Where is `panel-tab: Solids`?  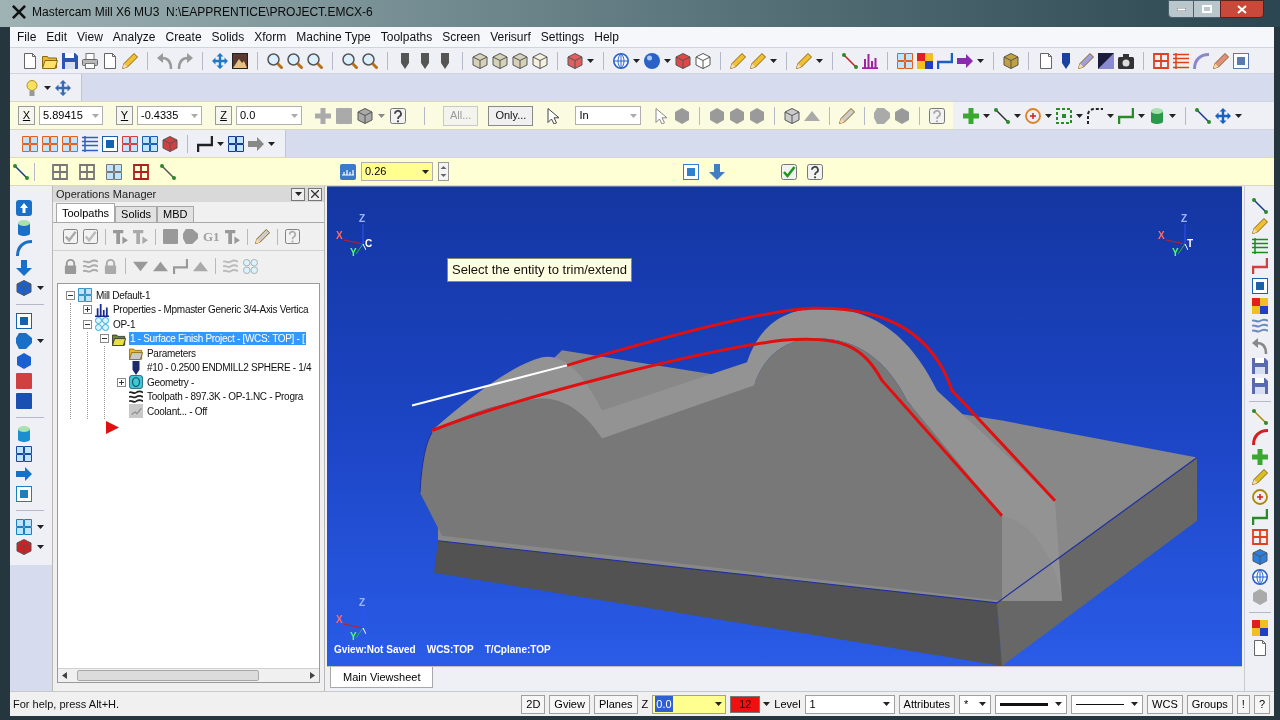
panel-tab: Solids is located at coordinates (136, 214).